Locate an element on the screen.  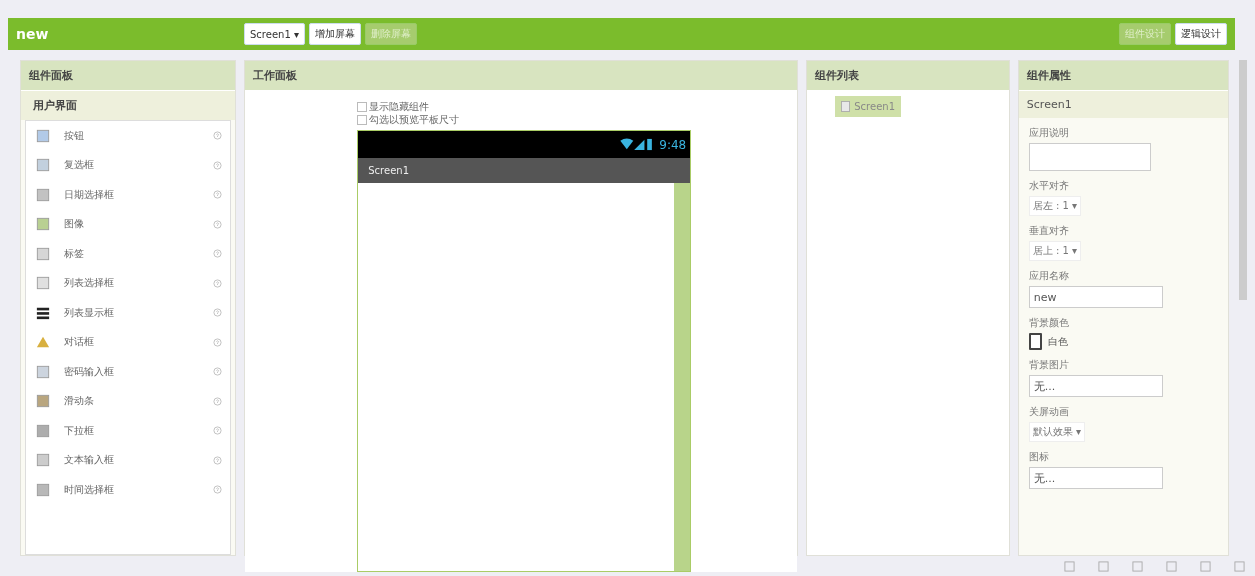
component-label: 时间选择框 is located at coordinates (139, 489).